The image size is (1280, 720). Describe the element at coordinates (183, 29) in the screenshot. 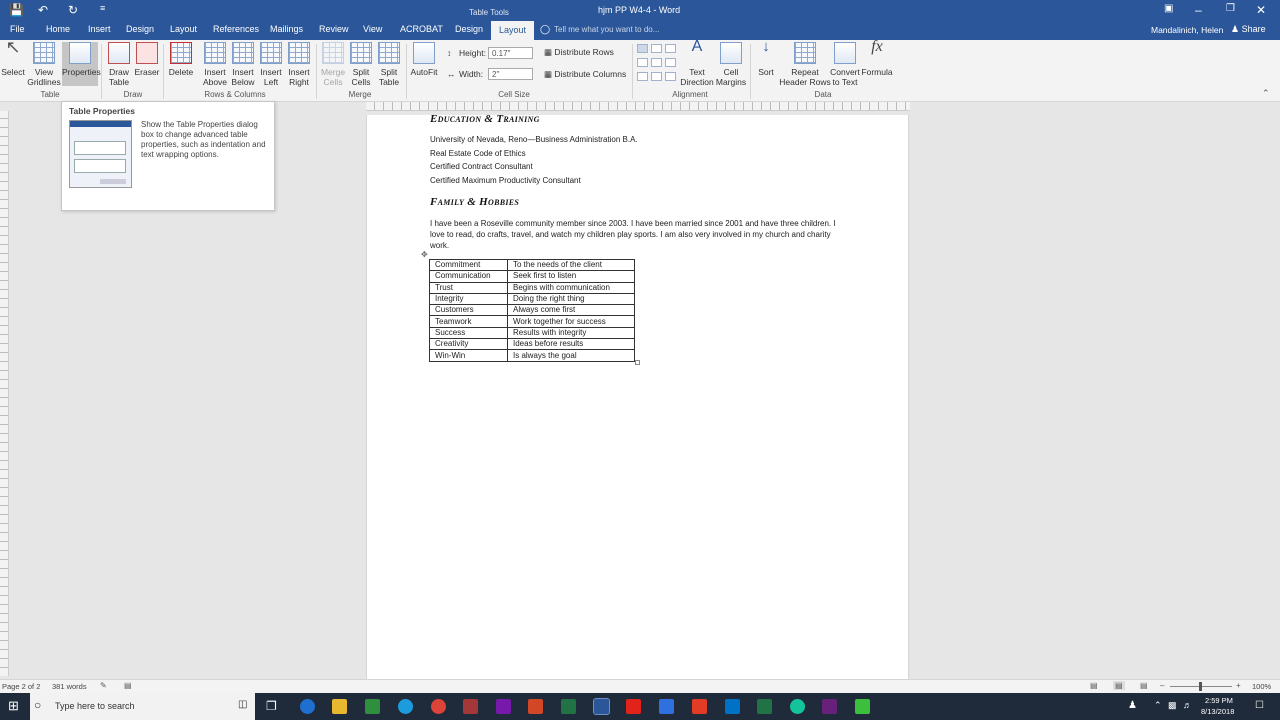

I see `tab-layout: Layout` at that location.